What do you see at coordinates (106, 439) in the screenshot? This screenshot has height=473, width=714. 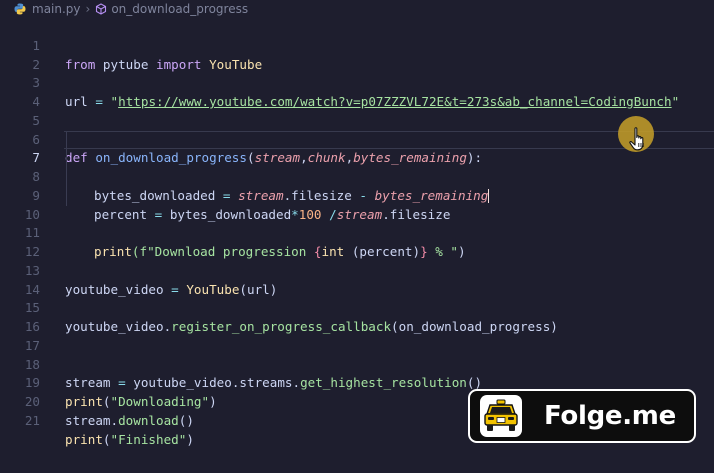 I see `token-punct: (` at bounding box center [106, 439].